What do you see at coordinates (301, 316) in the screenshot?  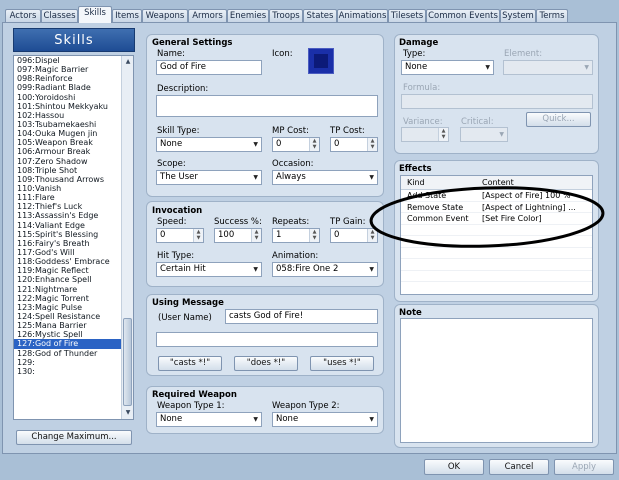 I see `message-line1-input: casts God of Fire!` at bounding box center [301, 316].